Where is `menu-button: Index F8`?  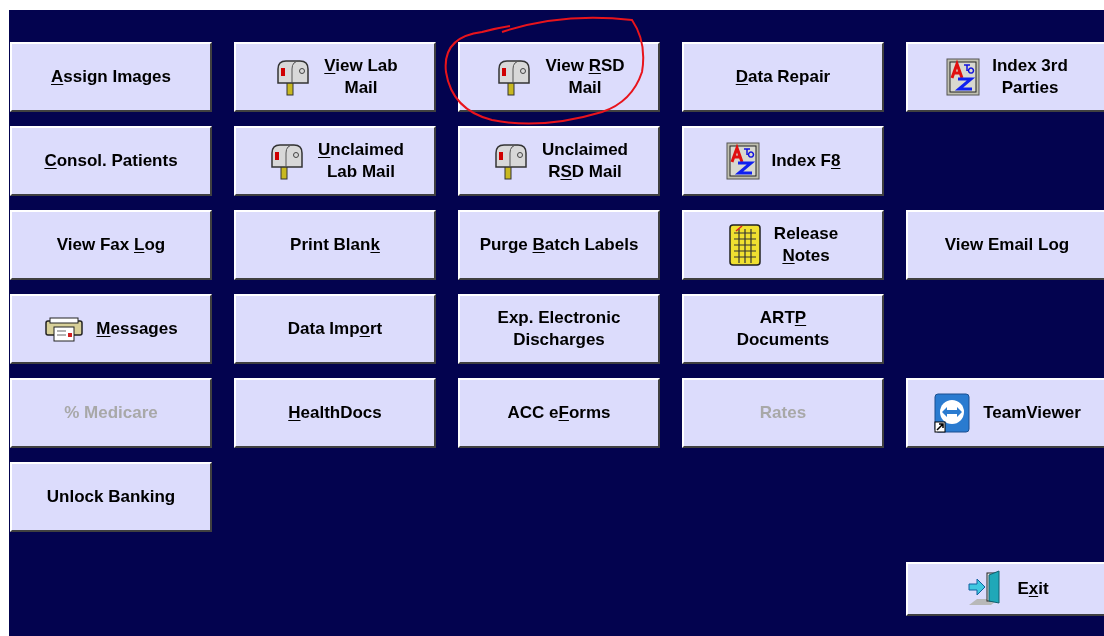 menu-button: Index F8 is located at coordinates (783, 161).